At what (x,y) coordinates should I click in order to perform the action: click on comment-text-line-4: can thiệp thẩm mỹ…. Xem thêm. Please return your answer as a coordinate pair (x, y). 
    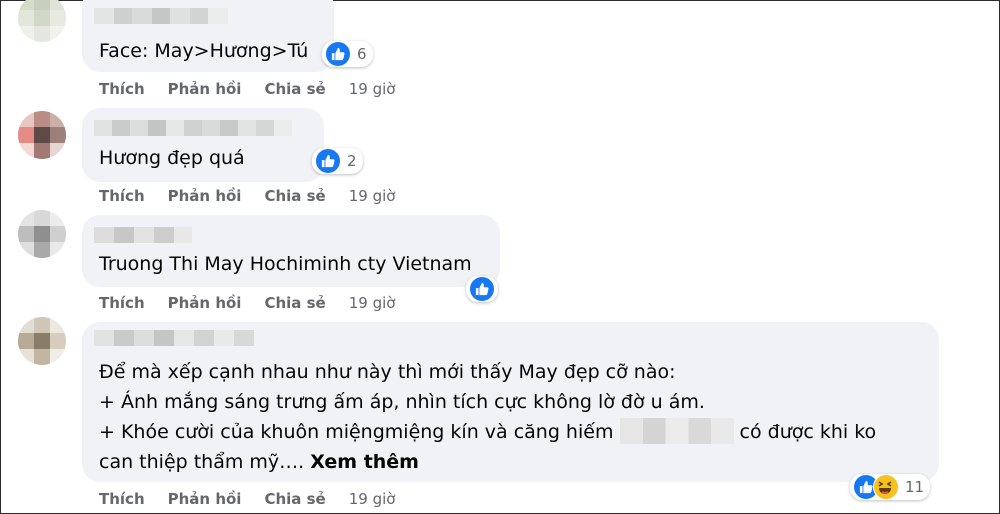
    Looking at the image, I should click on (259, 462).